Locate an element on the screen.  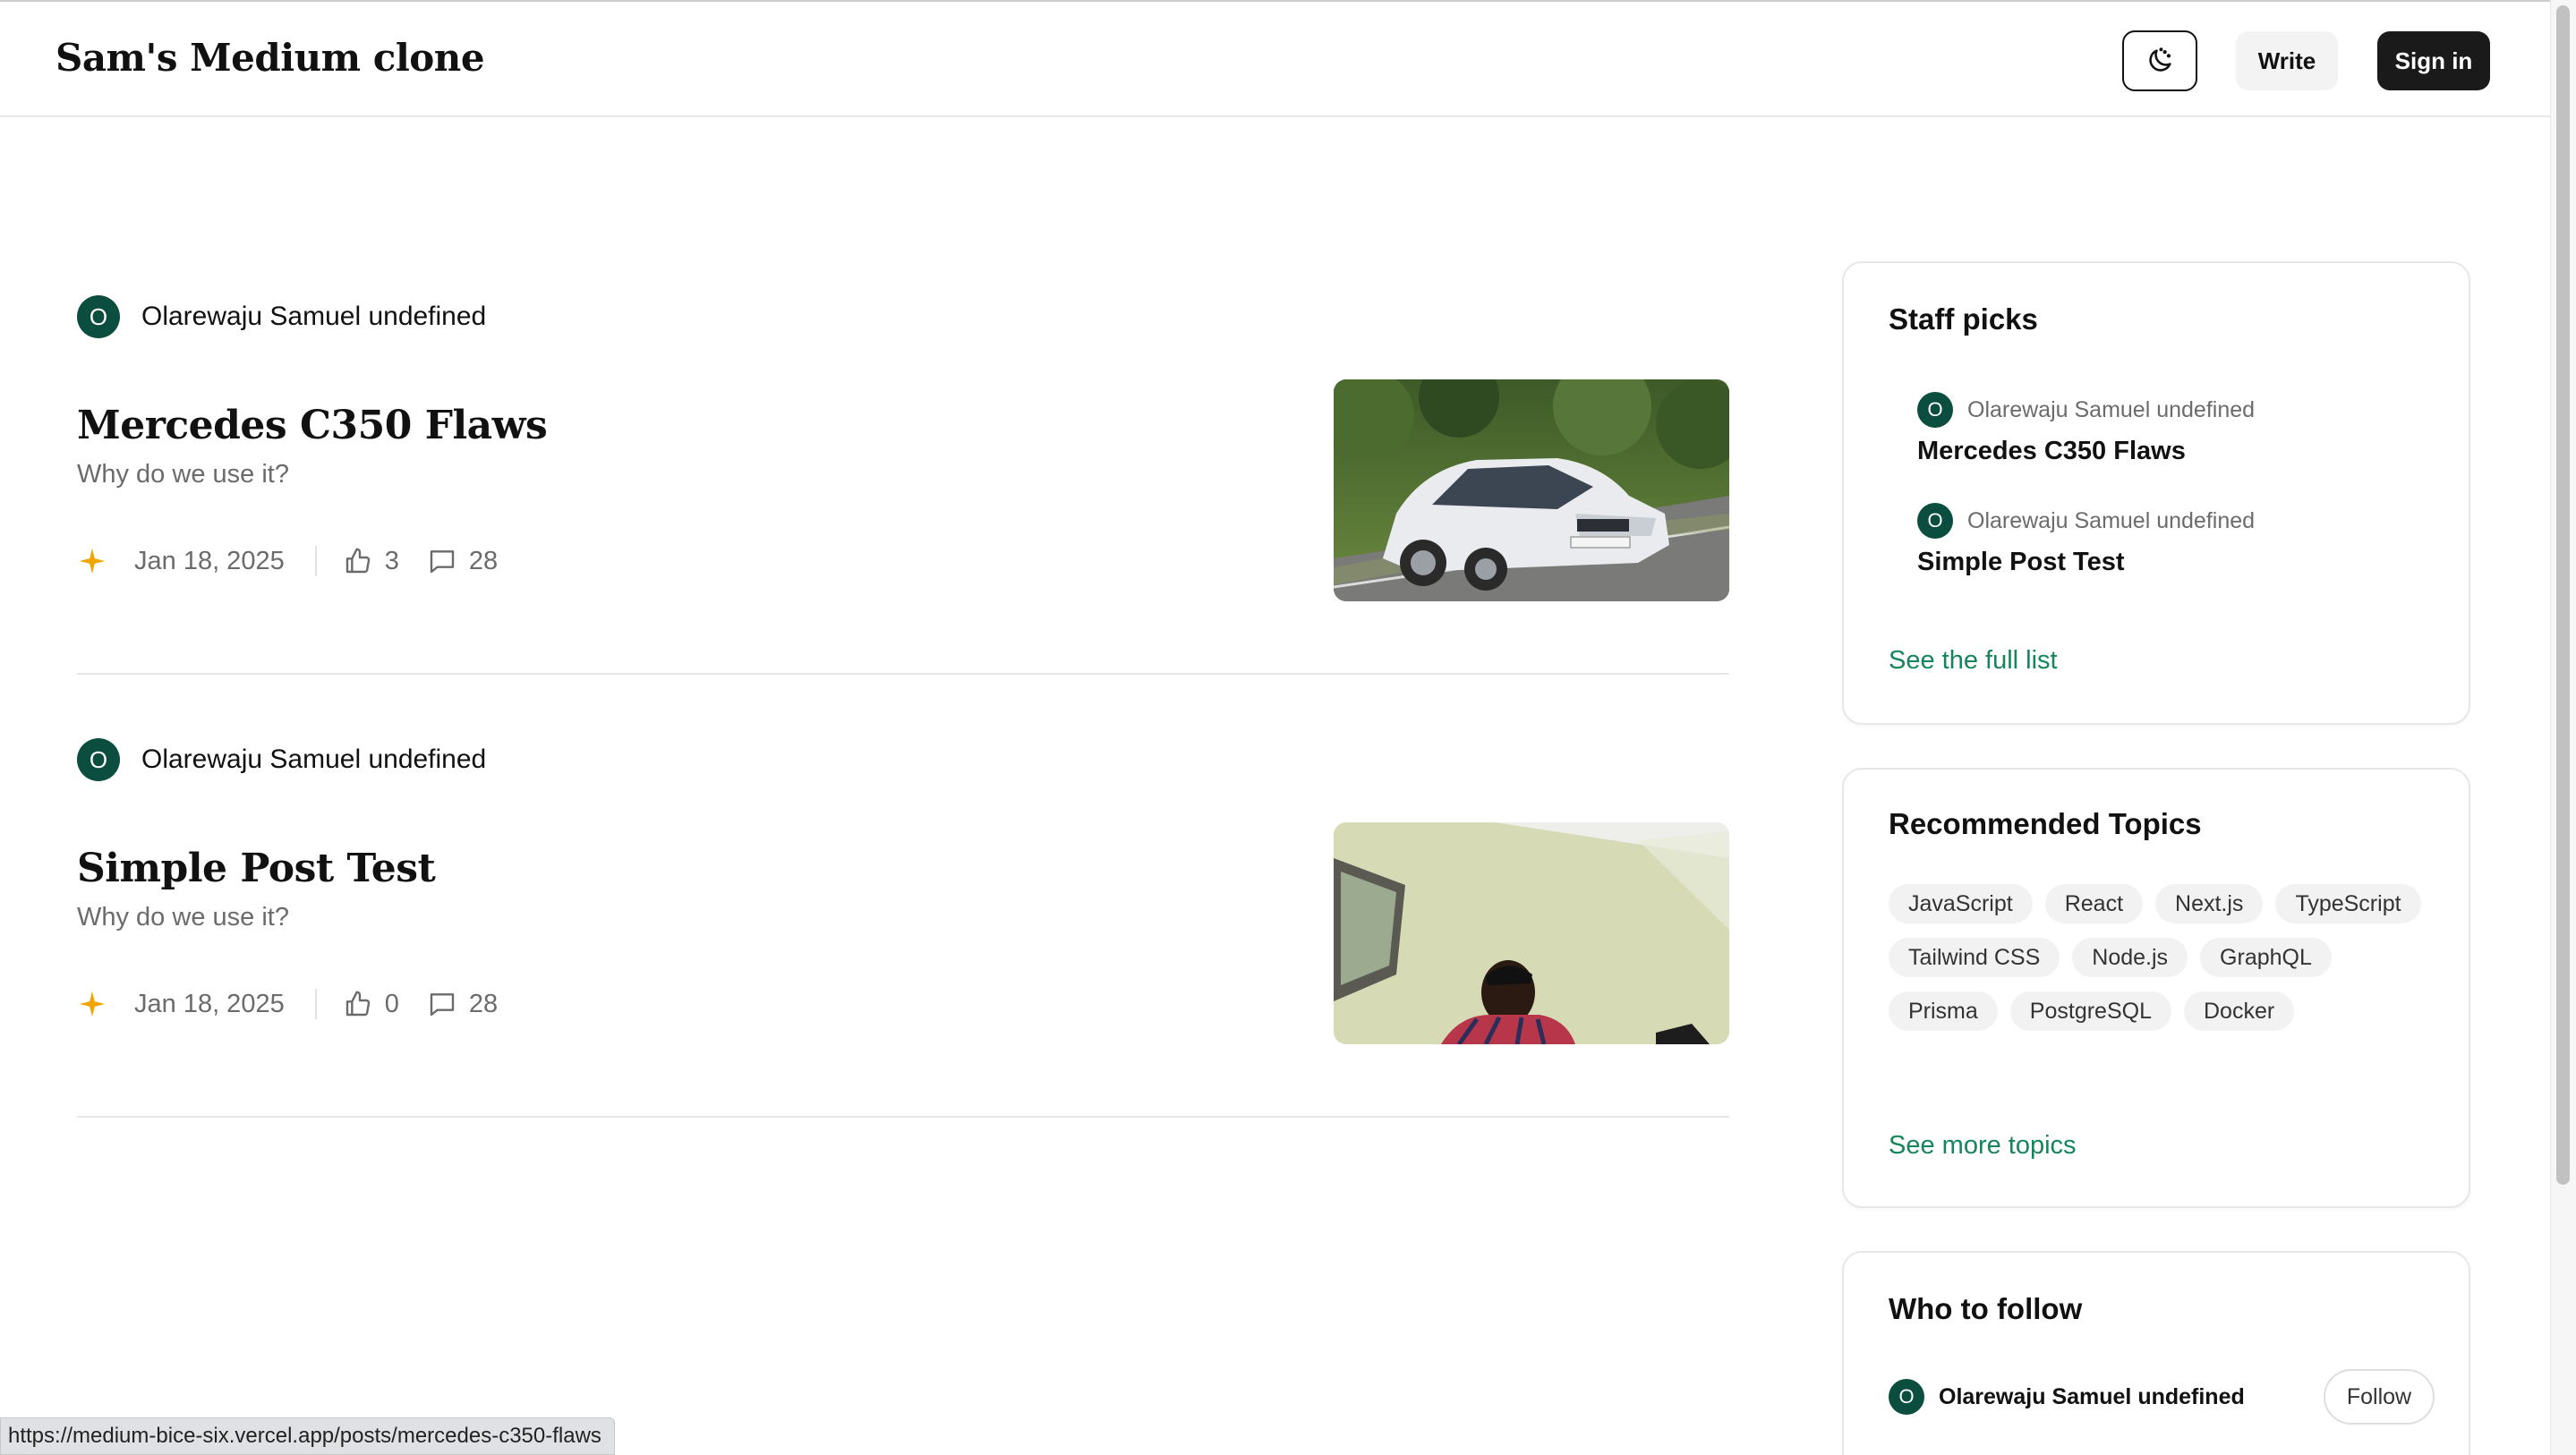
topic-chip: Next.js is located at coordinates (2209, 903).